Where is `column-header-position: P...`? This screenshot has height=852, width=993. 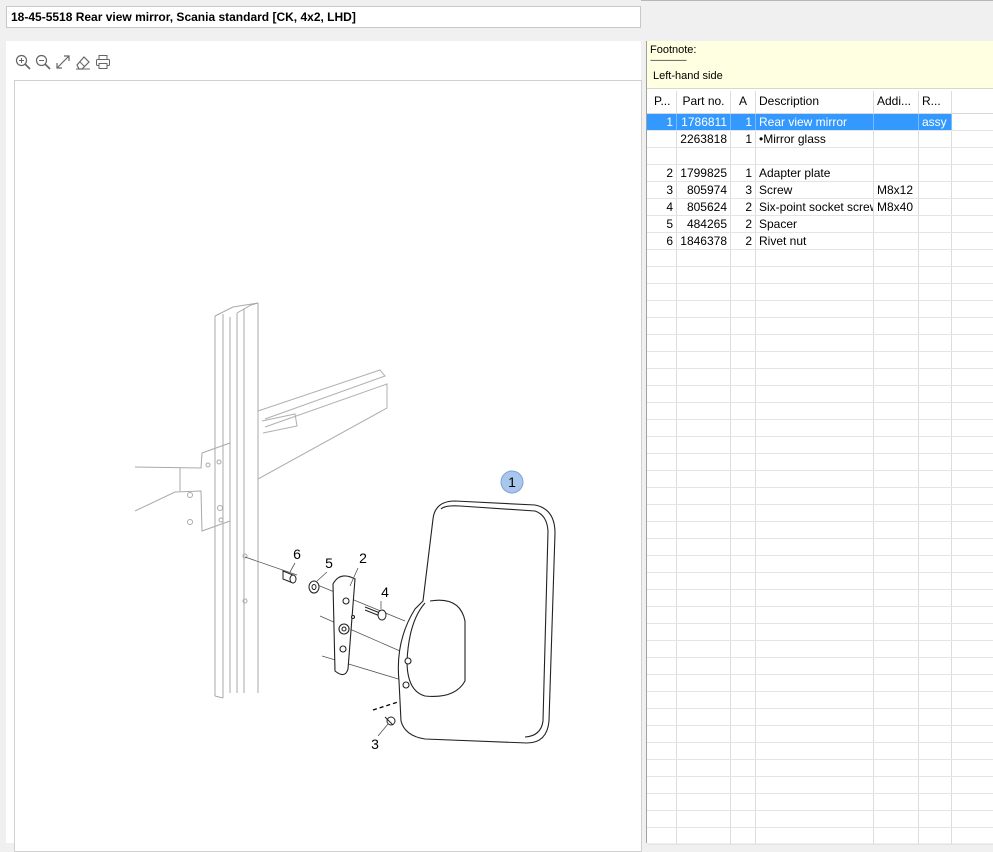
column-header-position: P... is located at coordinates (662, 102).